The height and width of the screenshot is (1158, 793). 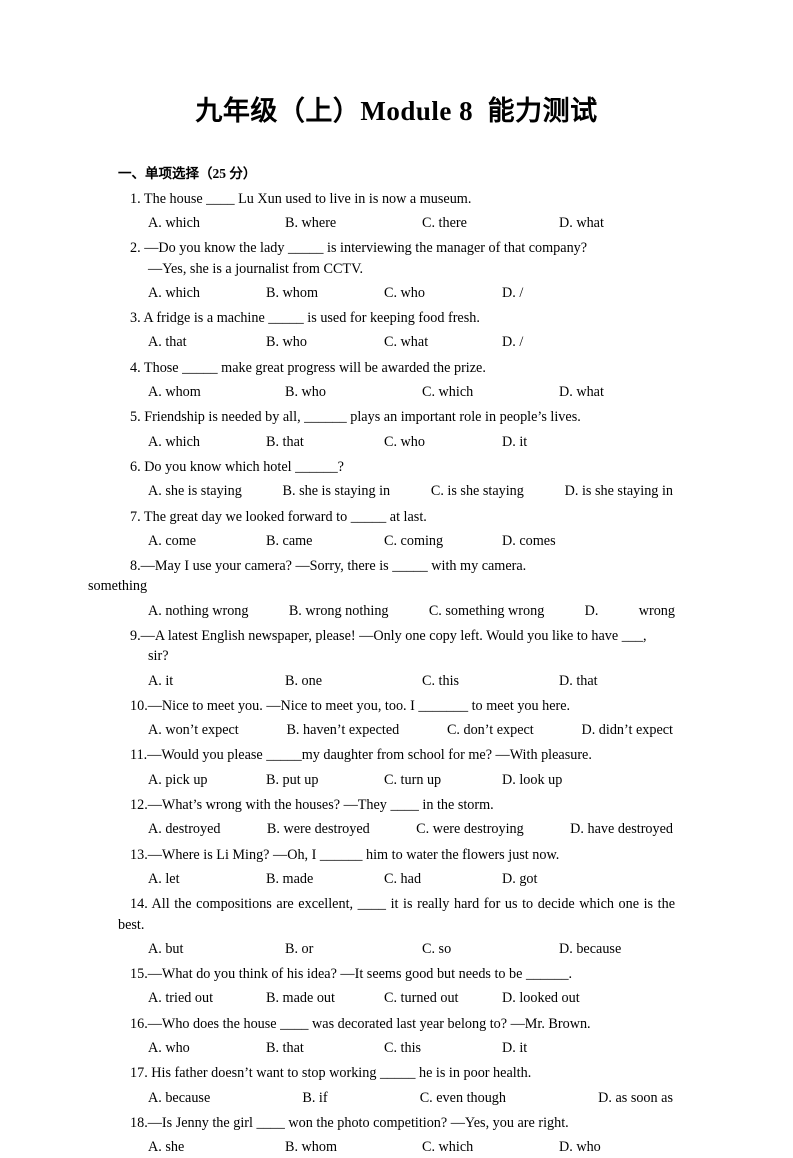 I want to click on option-choice: C. coming, so click(x=443, y=541).